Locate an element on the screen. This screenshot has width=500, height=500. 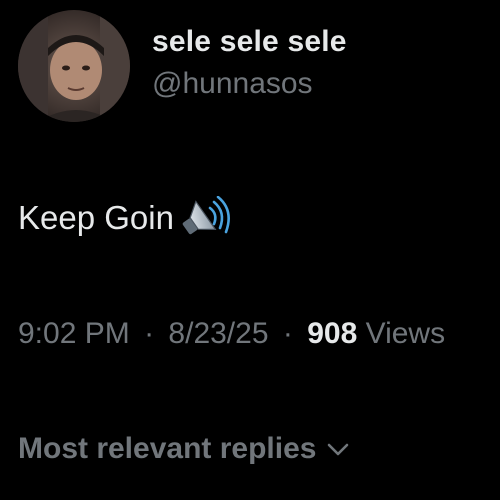
replies-sort-dropdown: Most relevant replies is located at coordinates (185, 449).